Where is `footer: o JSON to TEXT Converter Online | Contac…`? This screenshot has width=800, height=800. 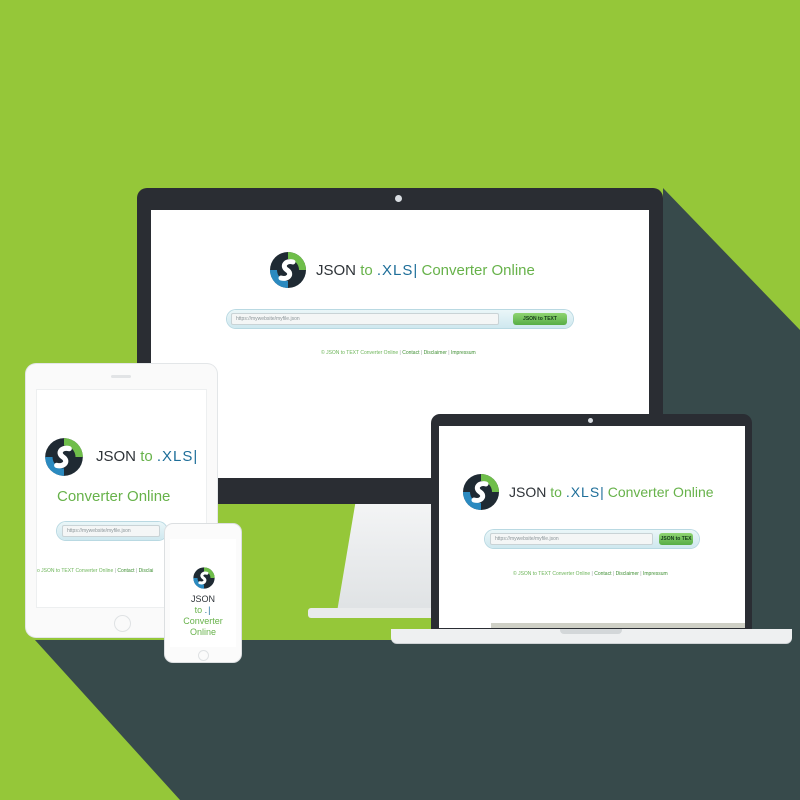
footer: o JSON to TEXT Converter Online | Contac… is located at coordinates (95, 571).